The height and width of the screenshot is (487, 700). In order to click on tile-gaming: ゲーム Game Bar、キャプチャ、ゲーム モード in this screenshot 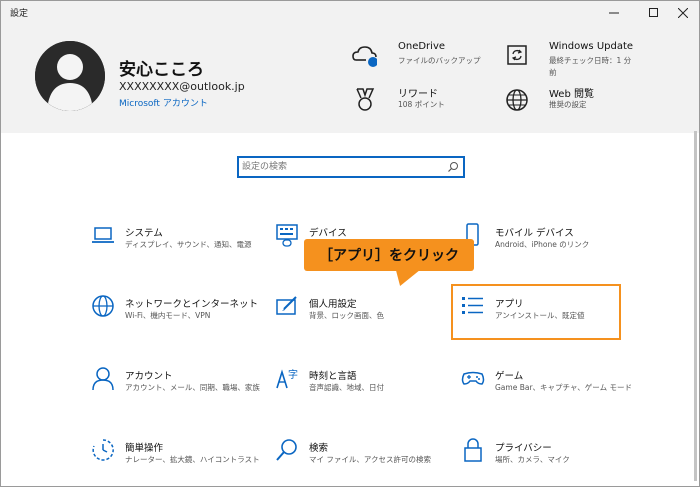, I will do `click(551, 390)`.